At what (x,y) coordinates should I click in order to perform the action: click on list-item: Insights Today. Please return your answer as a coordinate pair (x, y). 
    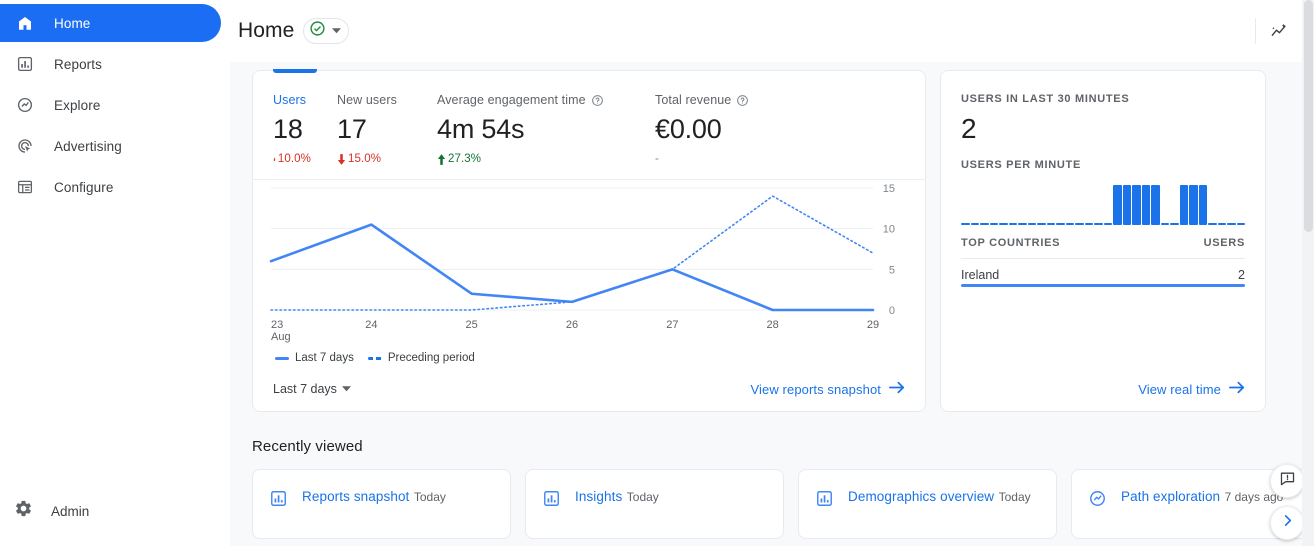
    Looking at the image, I should click on (654, 504).